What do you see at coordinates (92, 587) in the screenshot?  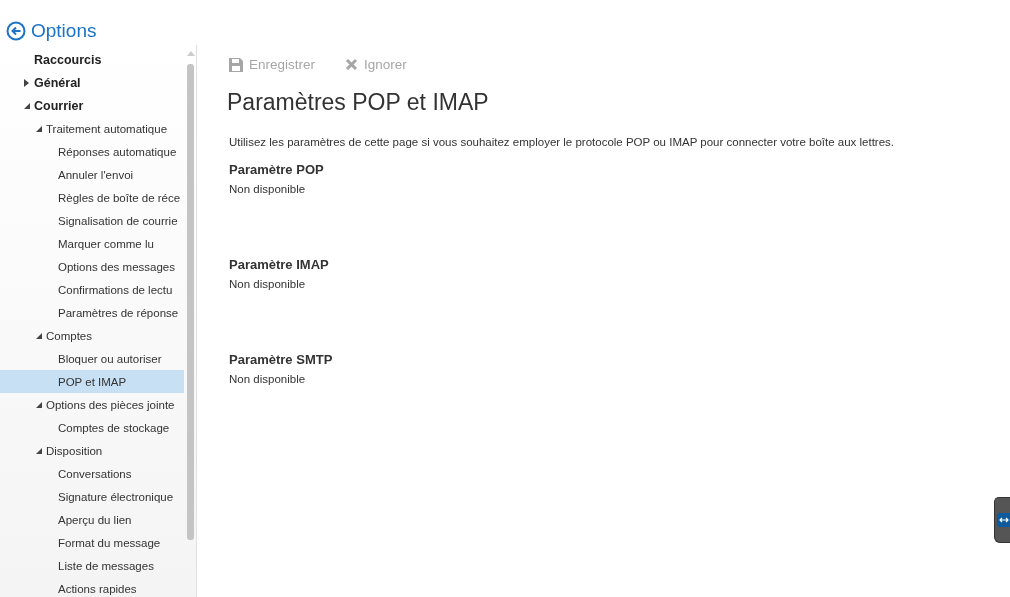 I see `tree-item: Actions rapides` at bounding box center [92, 587].